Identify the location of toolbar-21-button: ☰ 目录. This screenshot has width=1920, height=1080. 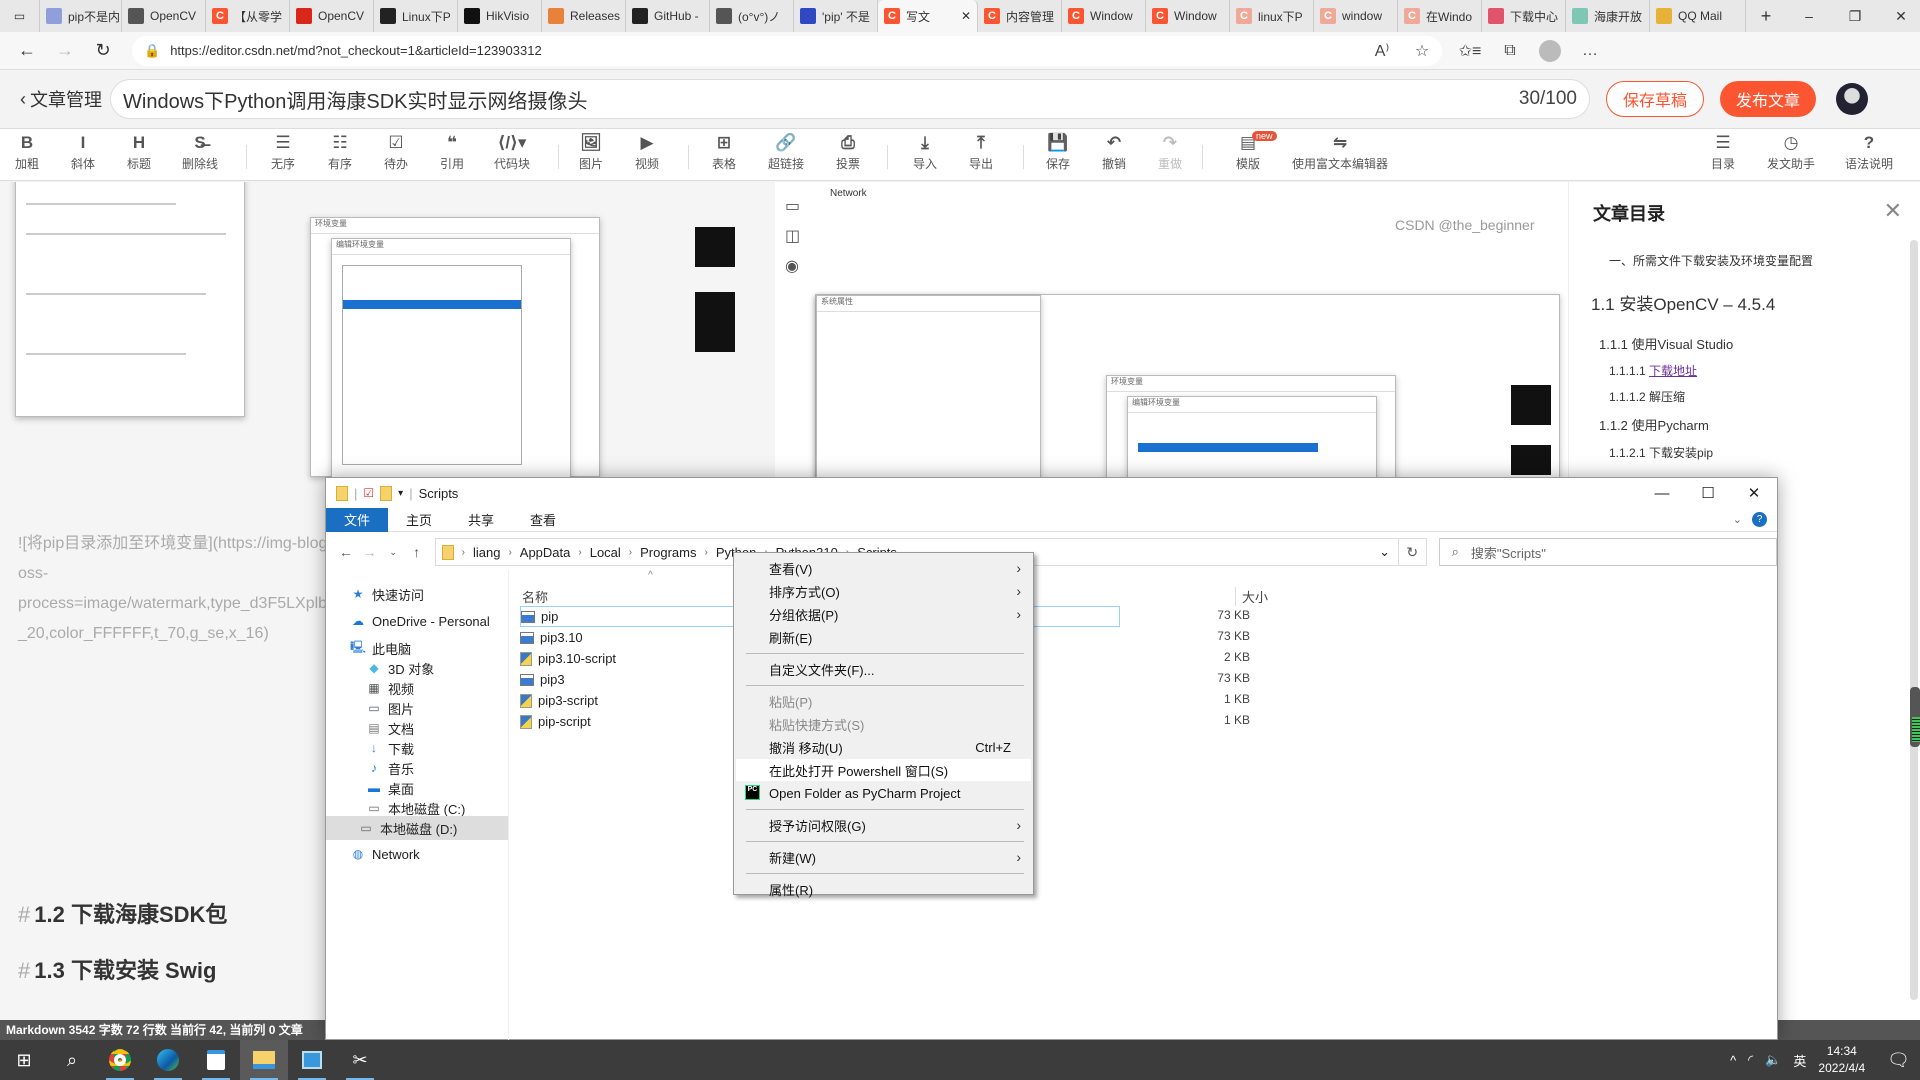
(1723, 152).